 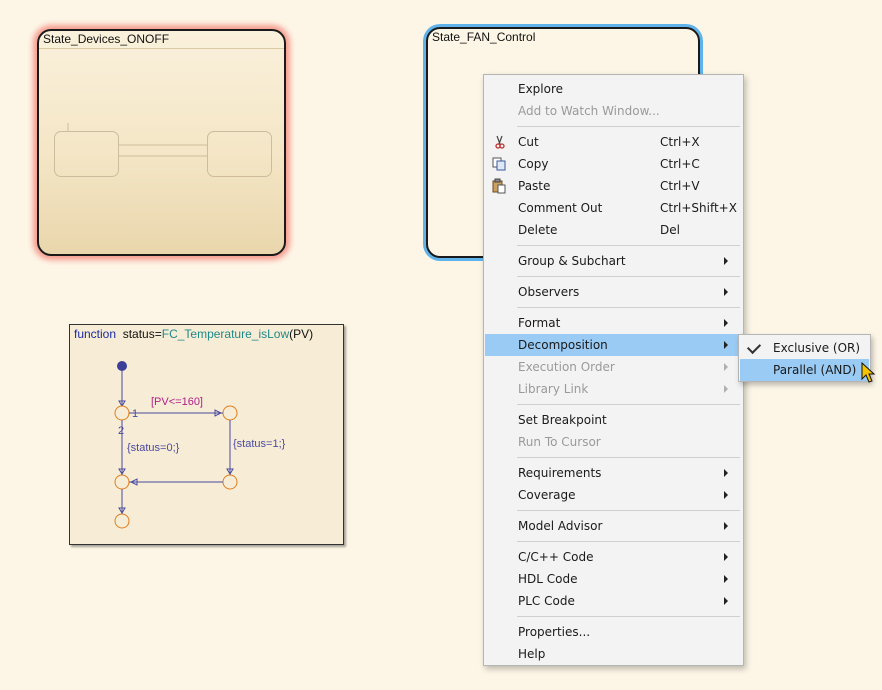 I want to click on menu-item-library-link: Library Link, so click(x=613, y=389).